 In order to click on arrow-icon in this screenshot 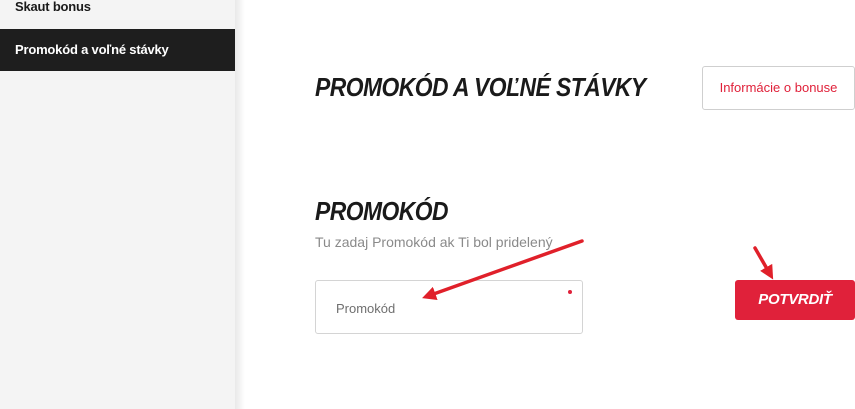, I will do `click(763, 263)`.